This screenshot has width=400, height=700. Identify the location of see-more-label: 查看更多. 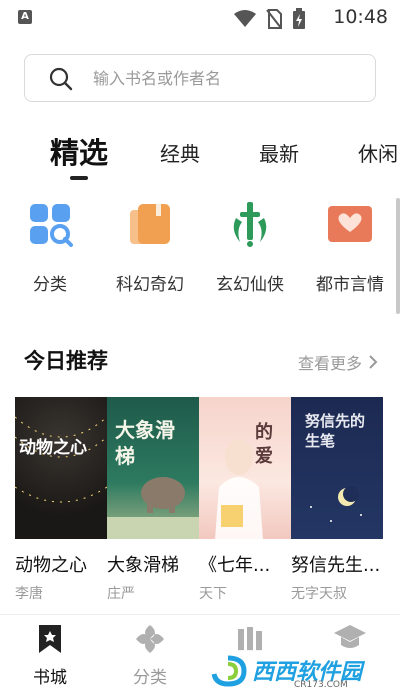
(329, 363).